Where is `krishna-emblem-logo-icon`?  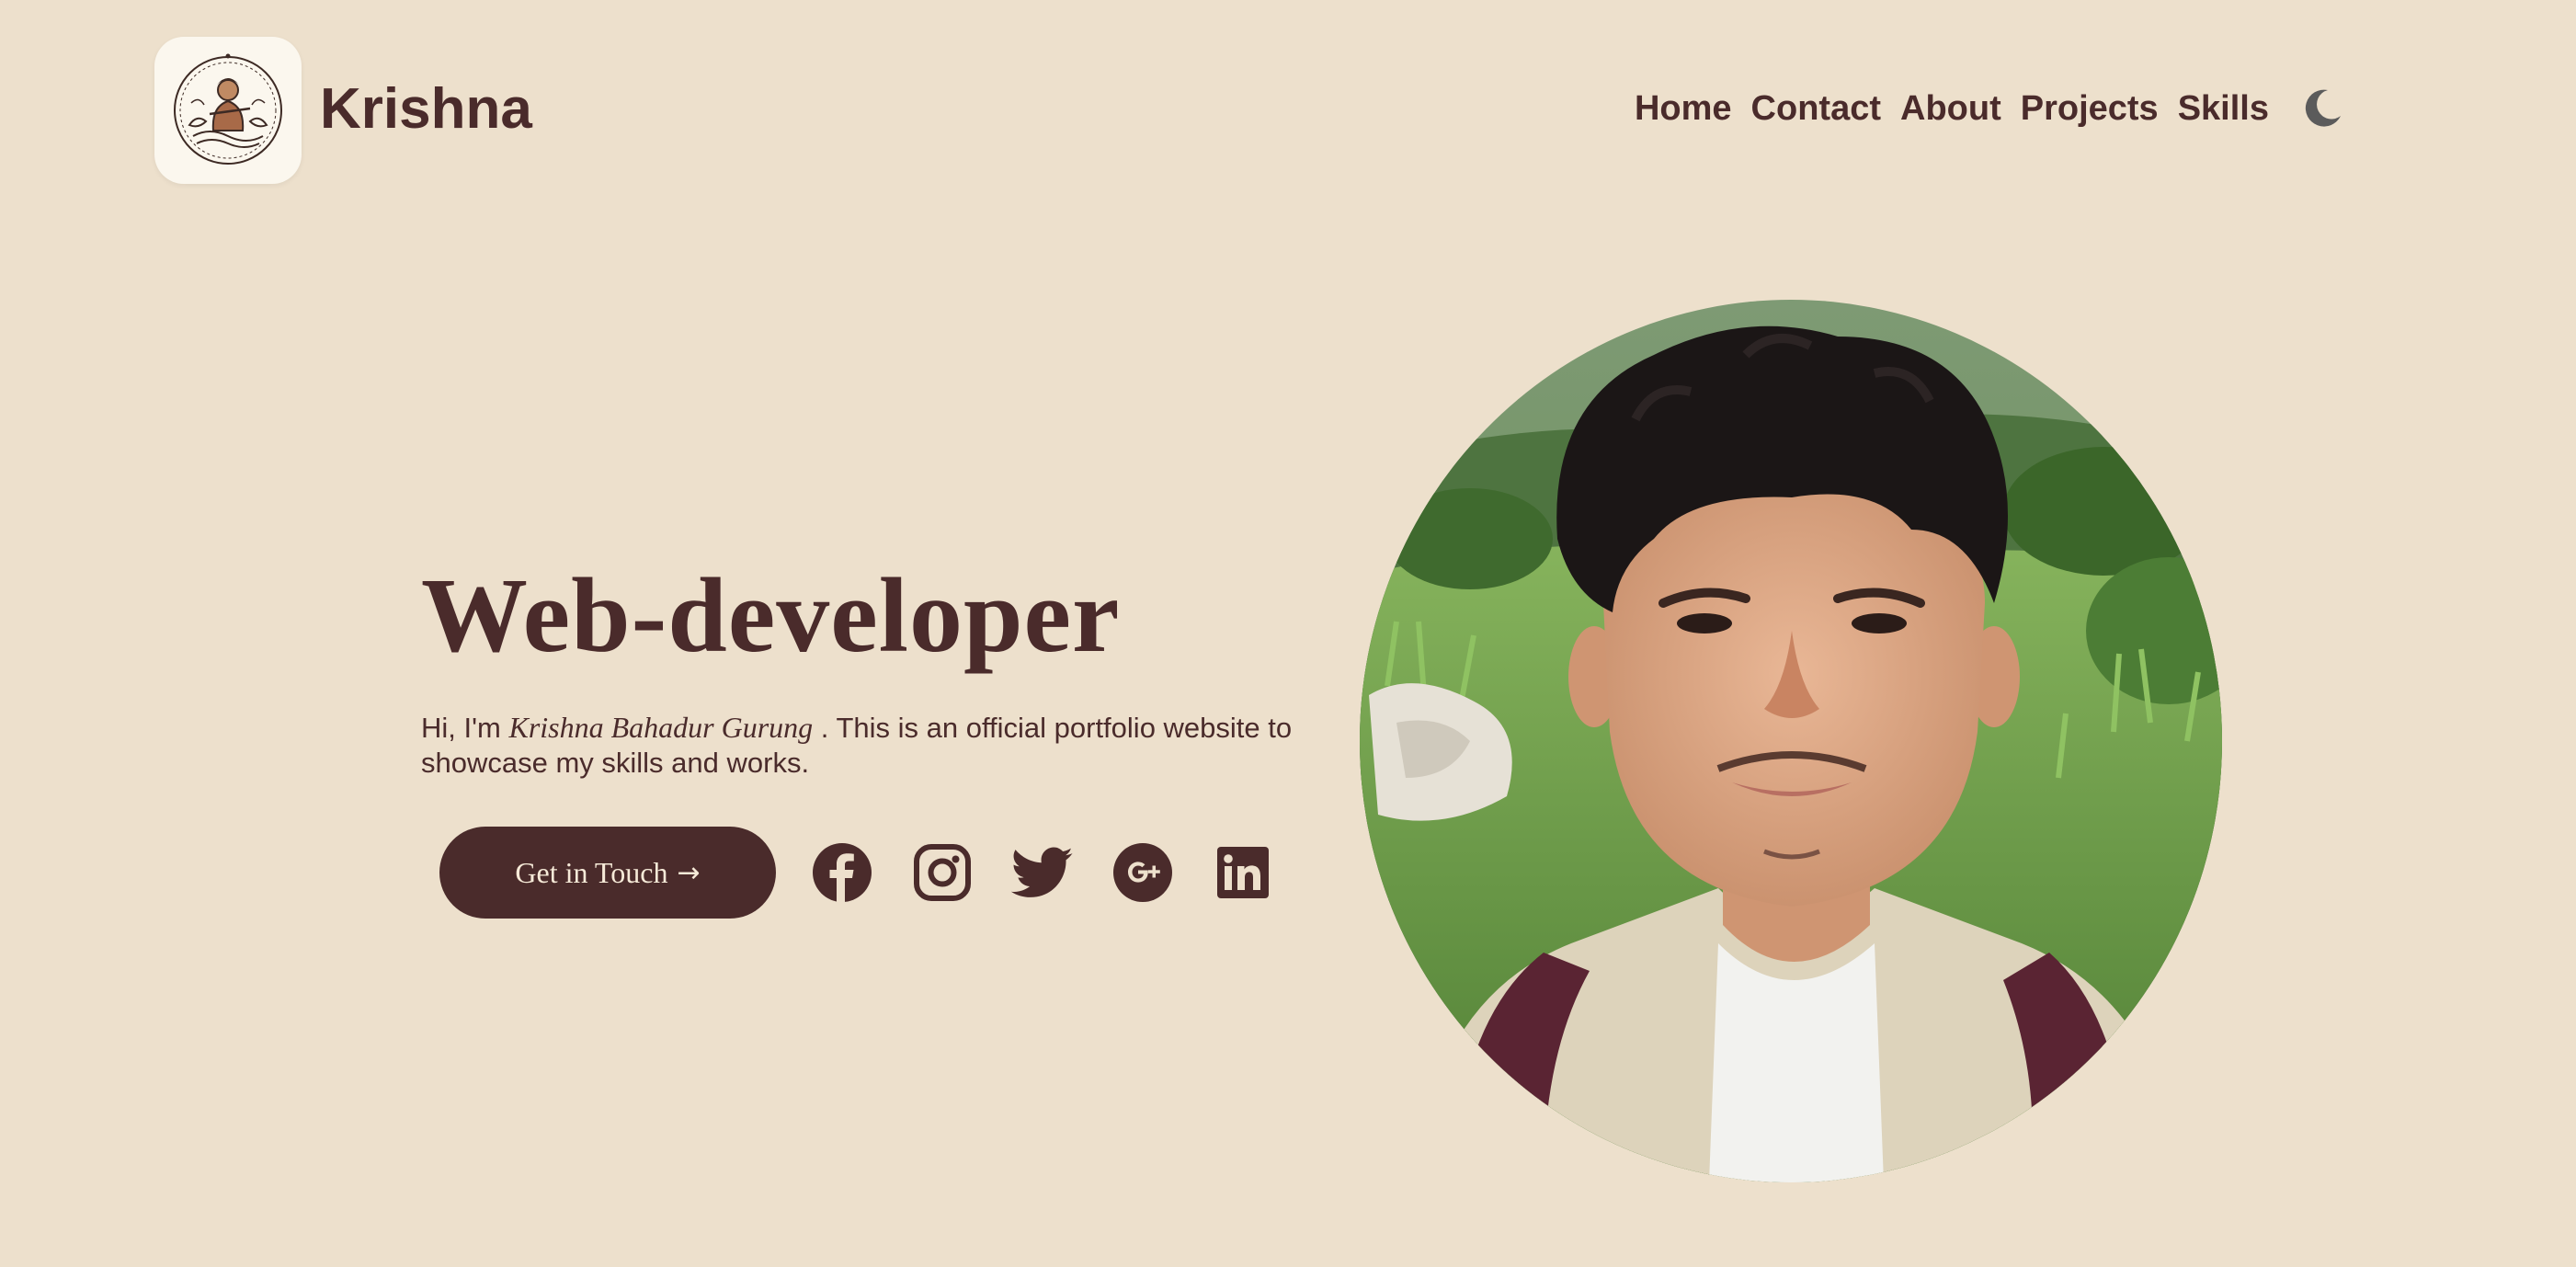 krishna-emblem-logo-icon is located at coordinates (228, 109).